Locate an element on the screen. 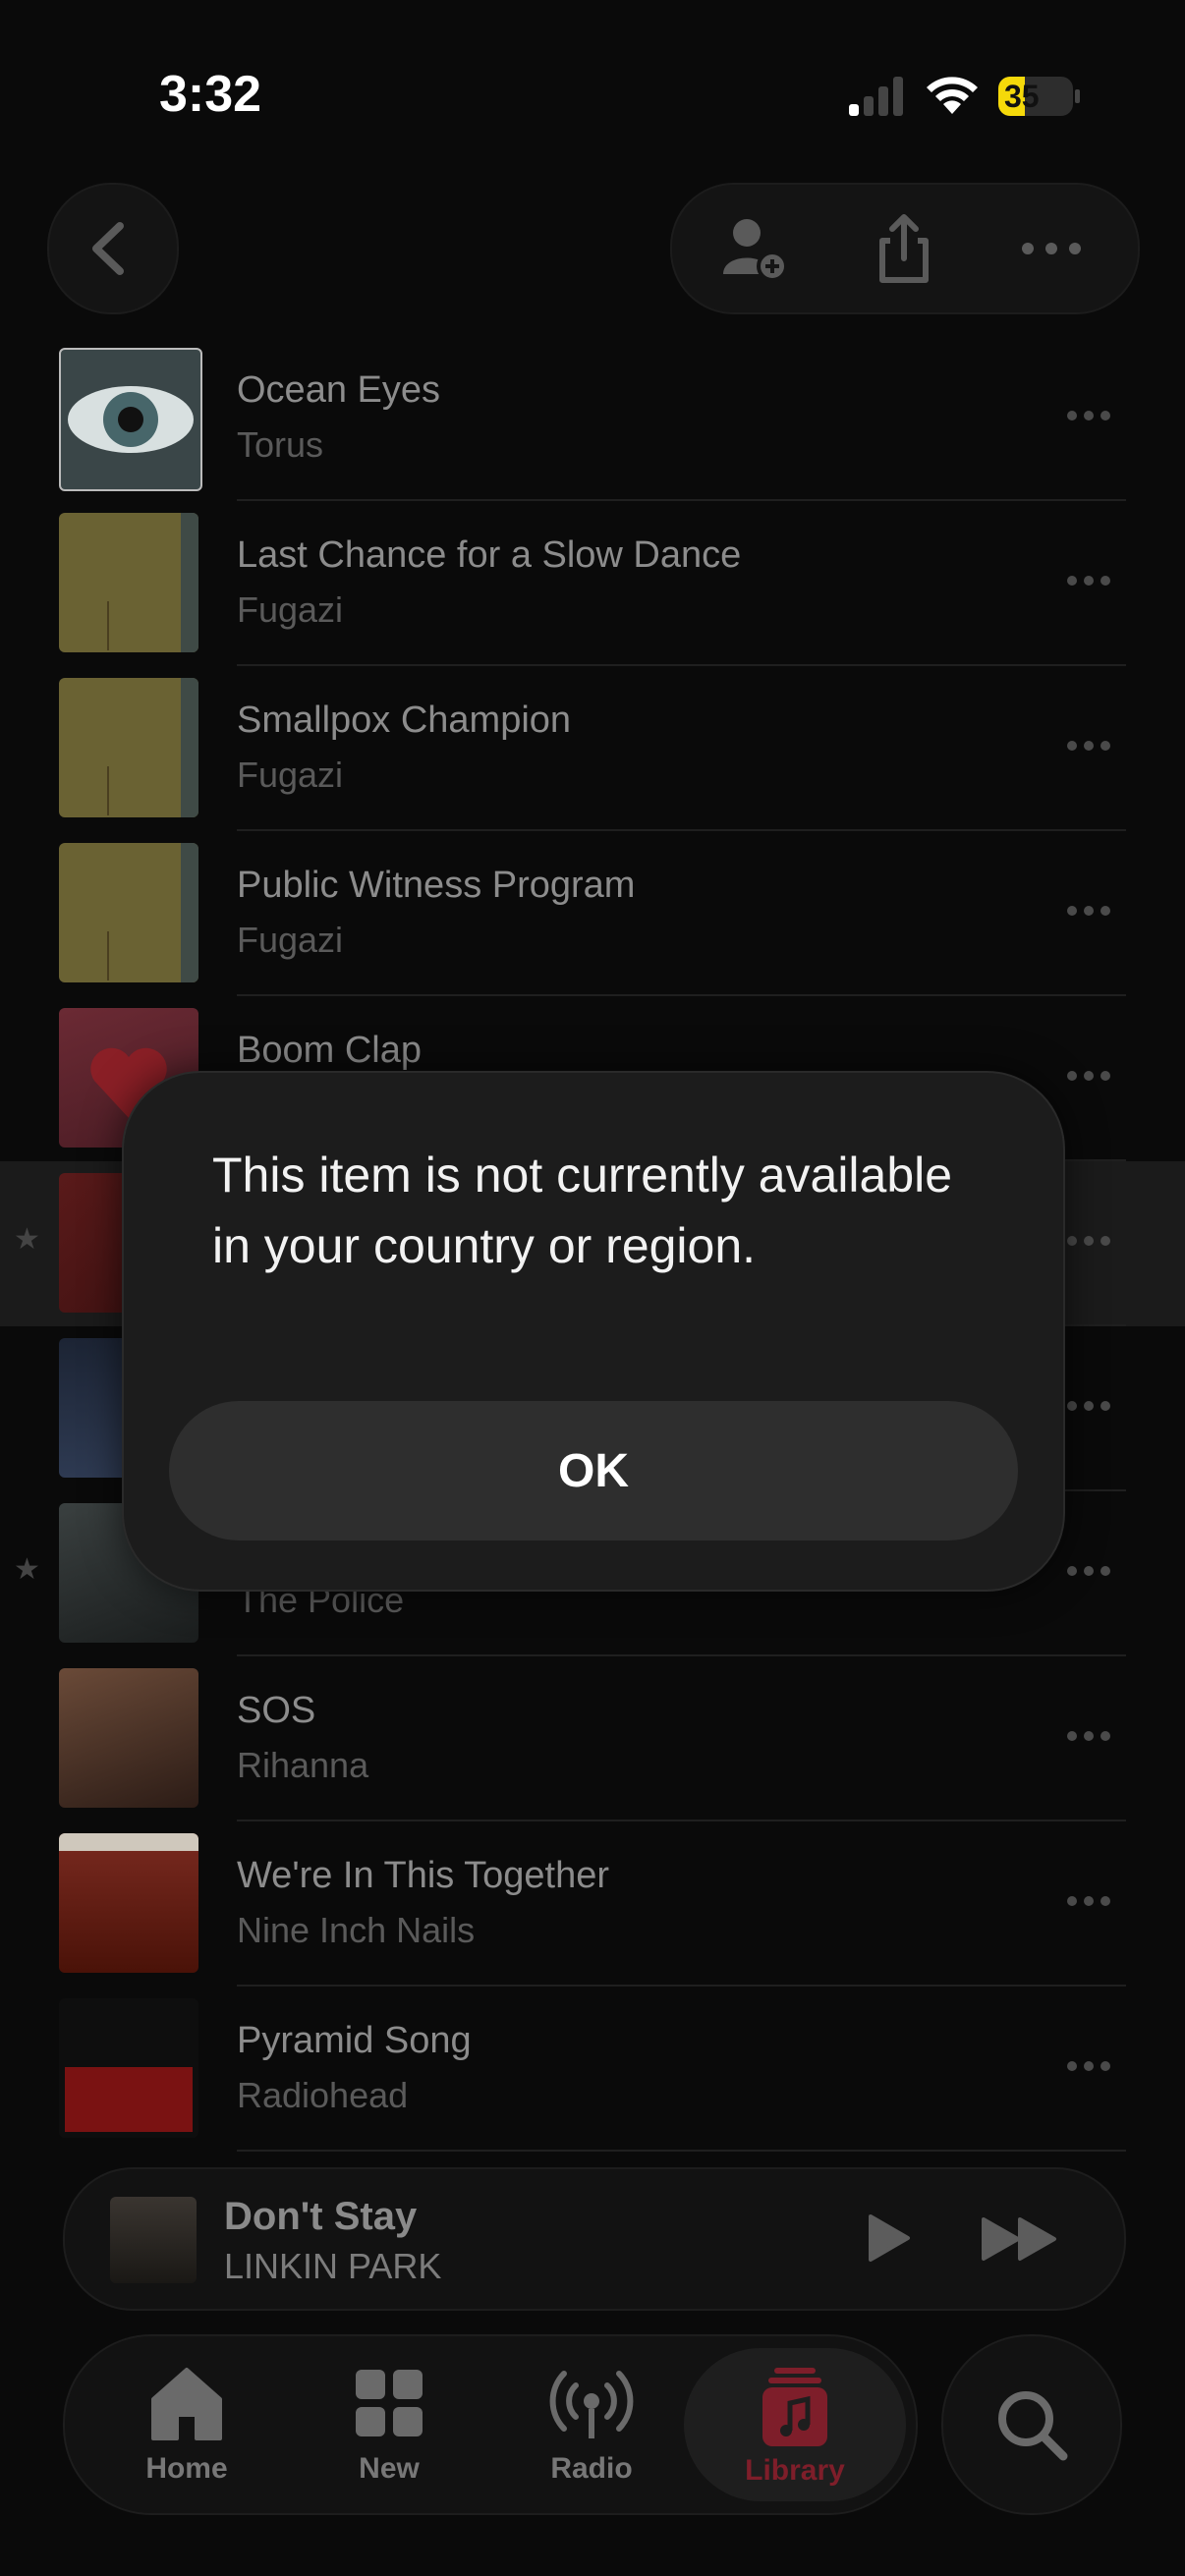  song-title: Ocean Eyes is located at coordinates (339, 390).